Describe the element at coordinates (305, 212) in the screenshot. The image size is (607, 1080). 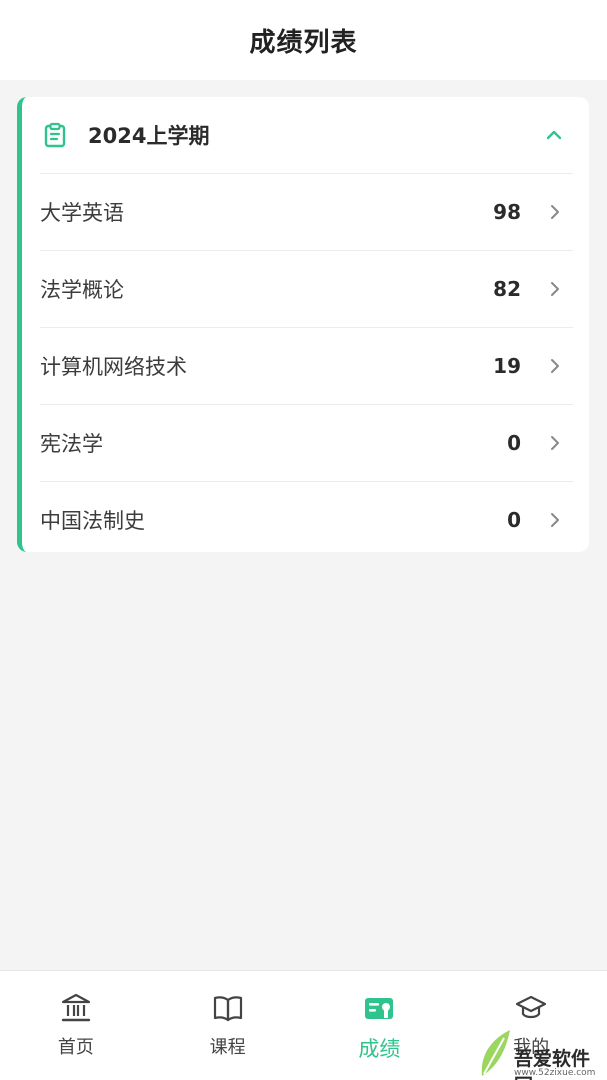
I see `course-row-english: 大学英语 98` at that location.